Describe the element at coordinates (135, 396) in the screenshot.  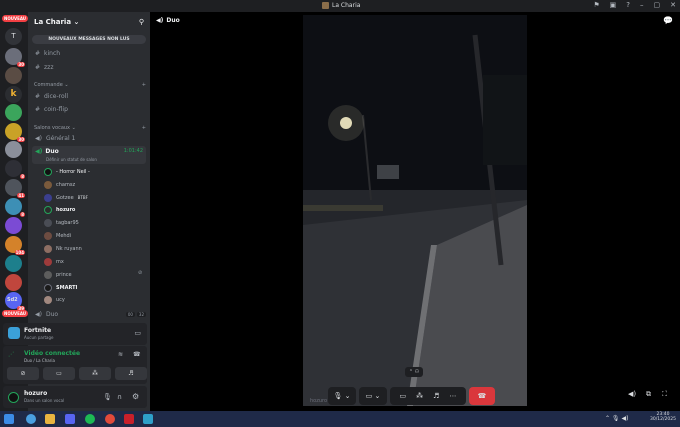
I see `gear-icon: ⚙` at that location.